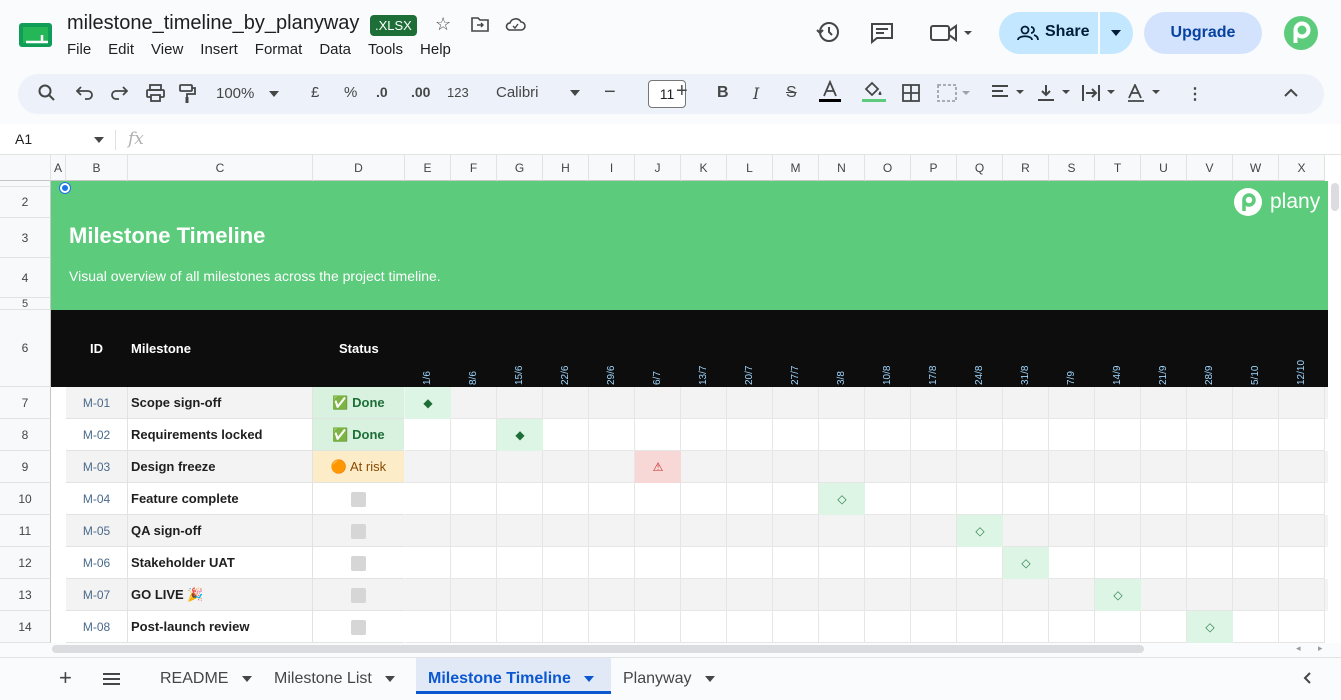 The width and height of the screenshot is (1341, 700). Describe the element at coordinates (25, 304) in the screenshot. I see `row-header-5: 5` at that location.